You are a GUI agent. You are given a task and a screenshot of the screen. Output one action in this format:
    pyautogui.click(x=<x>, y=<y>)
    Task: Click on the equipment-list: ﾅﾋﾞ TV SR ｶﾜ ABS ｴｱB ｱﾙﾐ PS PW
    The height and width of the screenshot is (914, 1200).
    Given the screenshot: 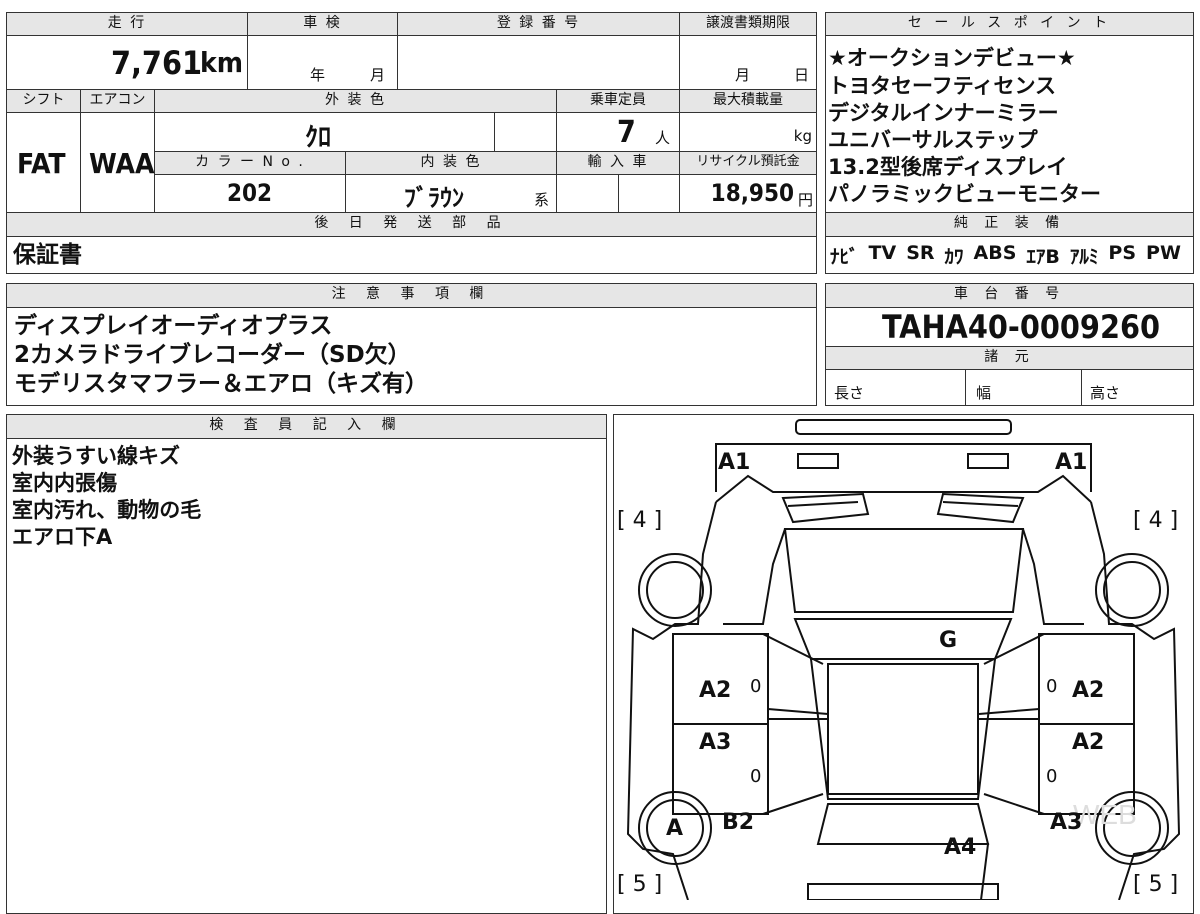 What is the action you would take?
    pyautogui.click(x=1005, y=255)
    